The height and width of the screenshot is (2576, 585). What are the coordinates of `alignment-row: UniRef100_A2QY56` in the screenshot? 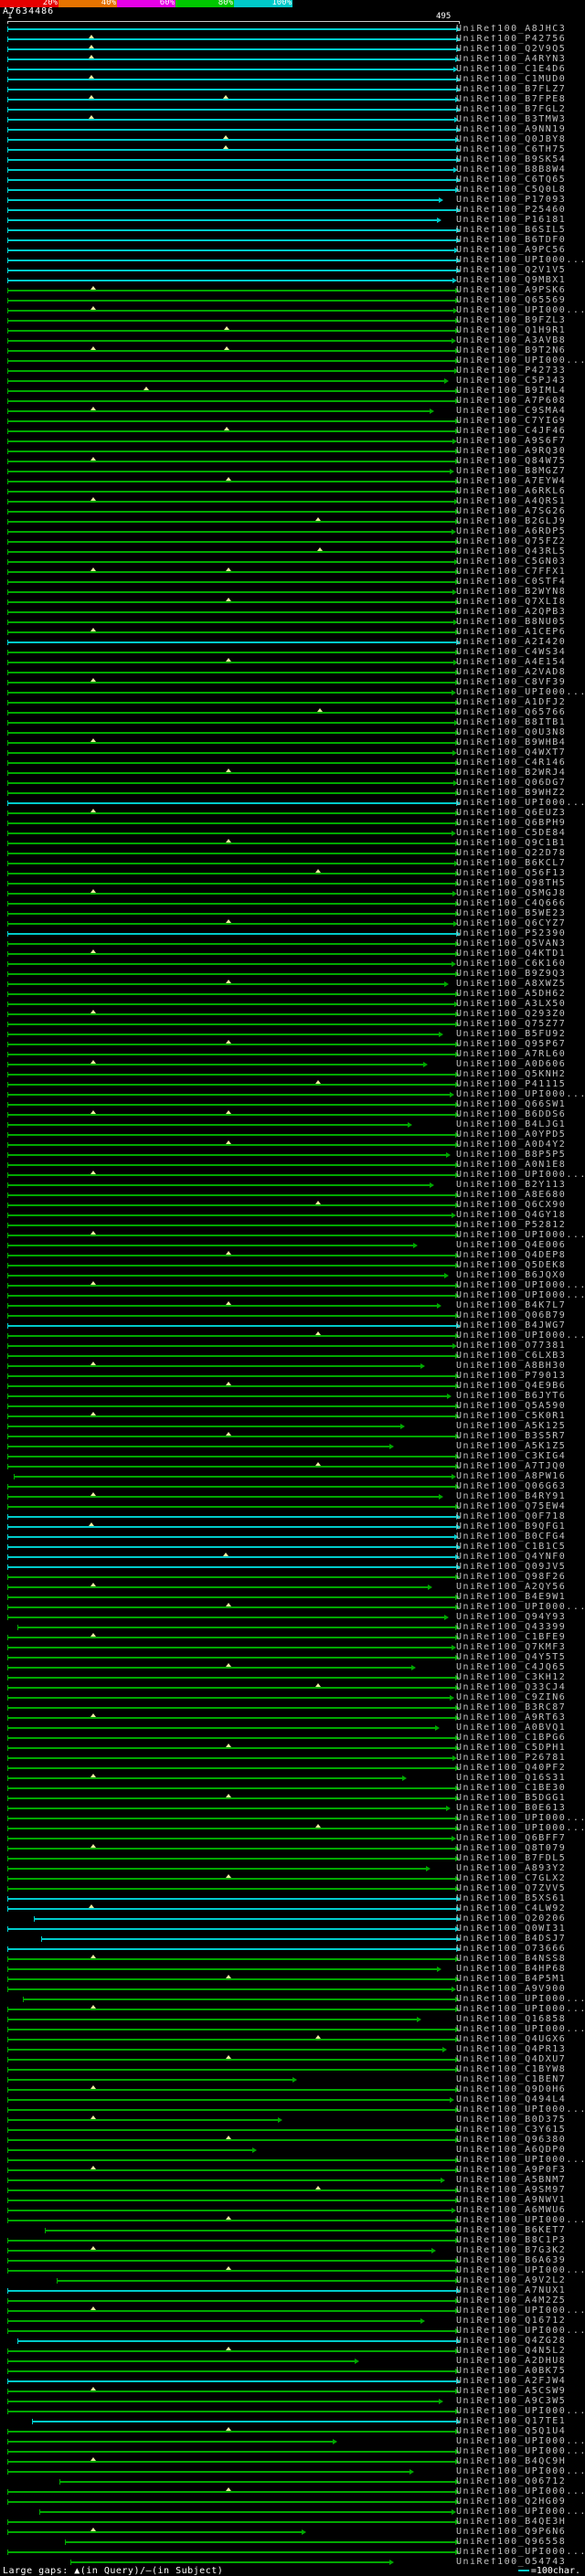 It's located at (293, 1587).